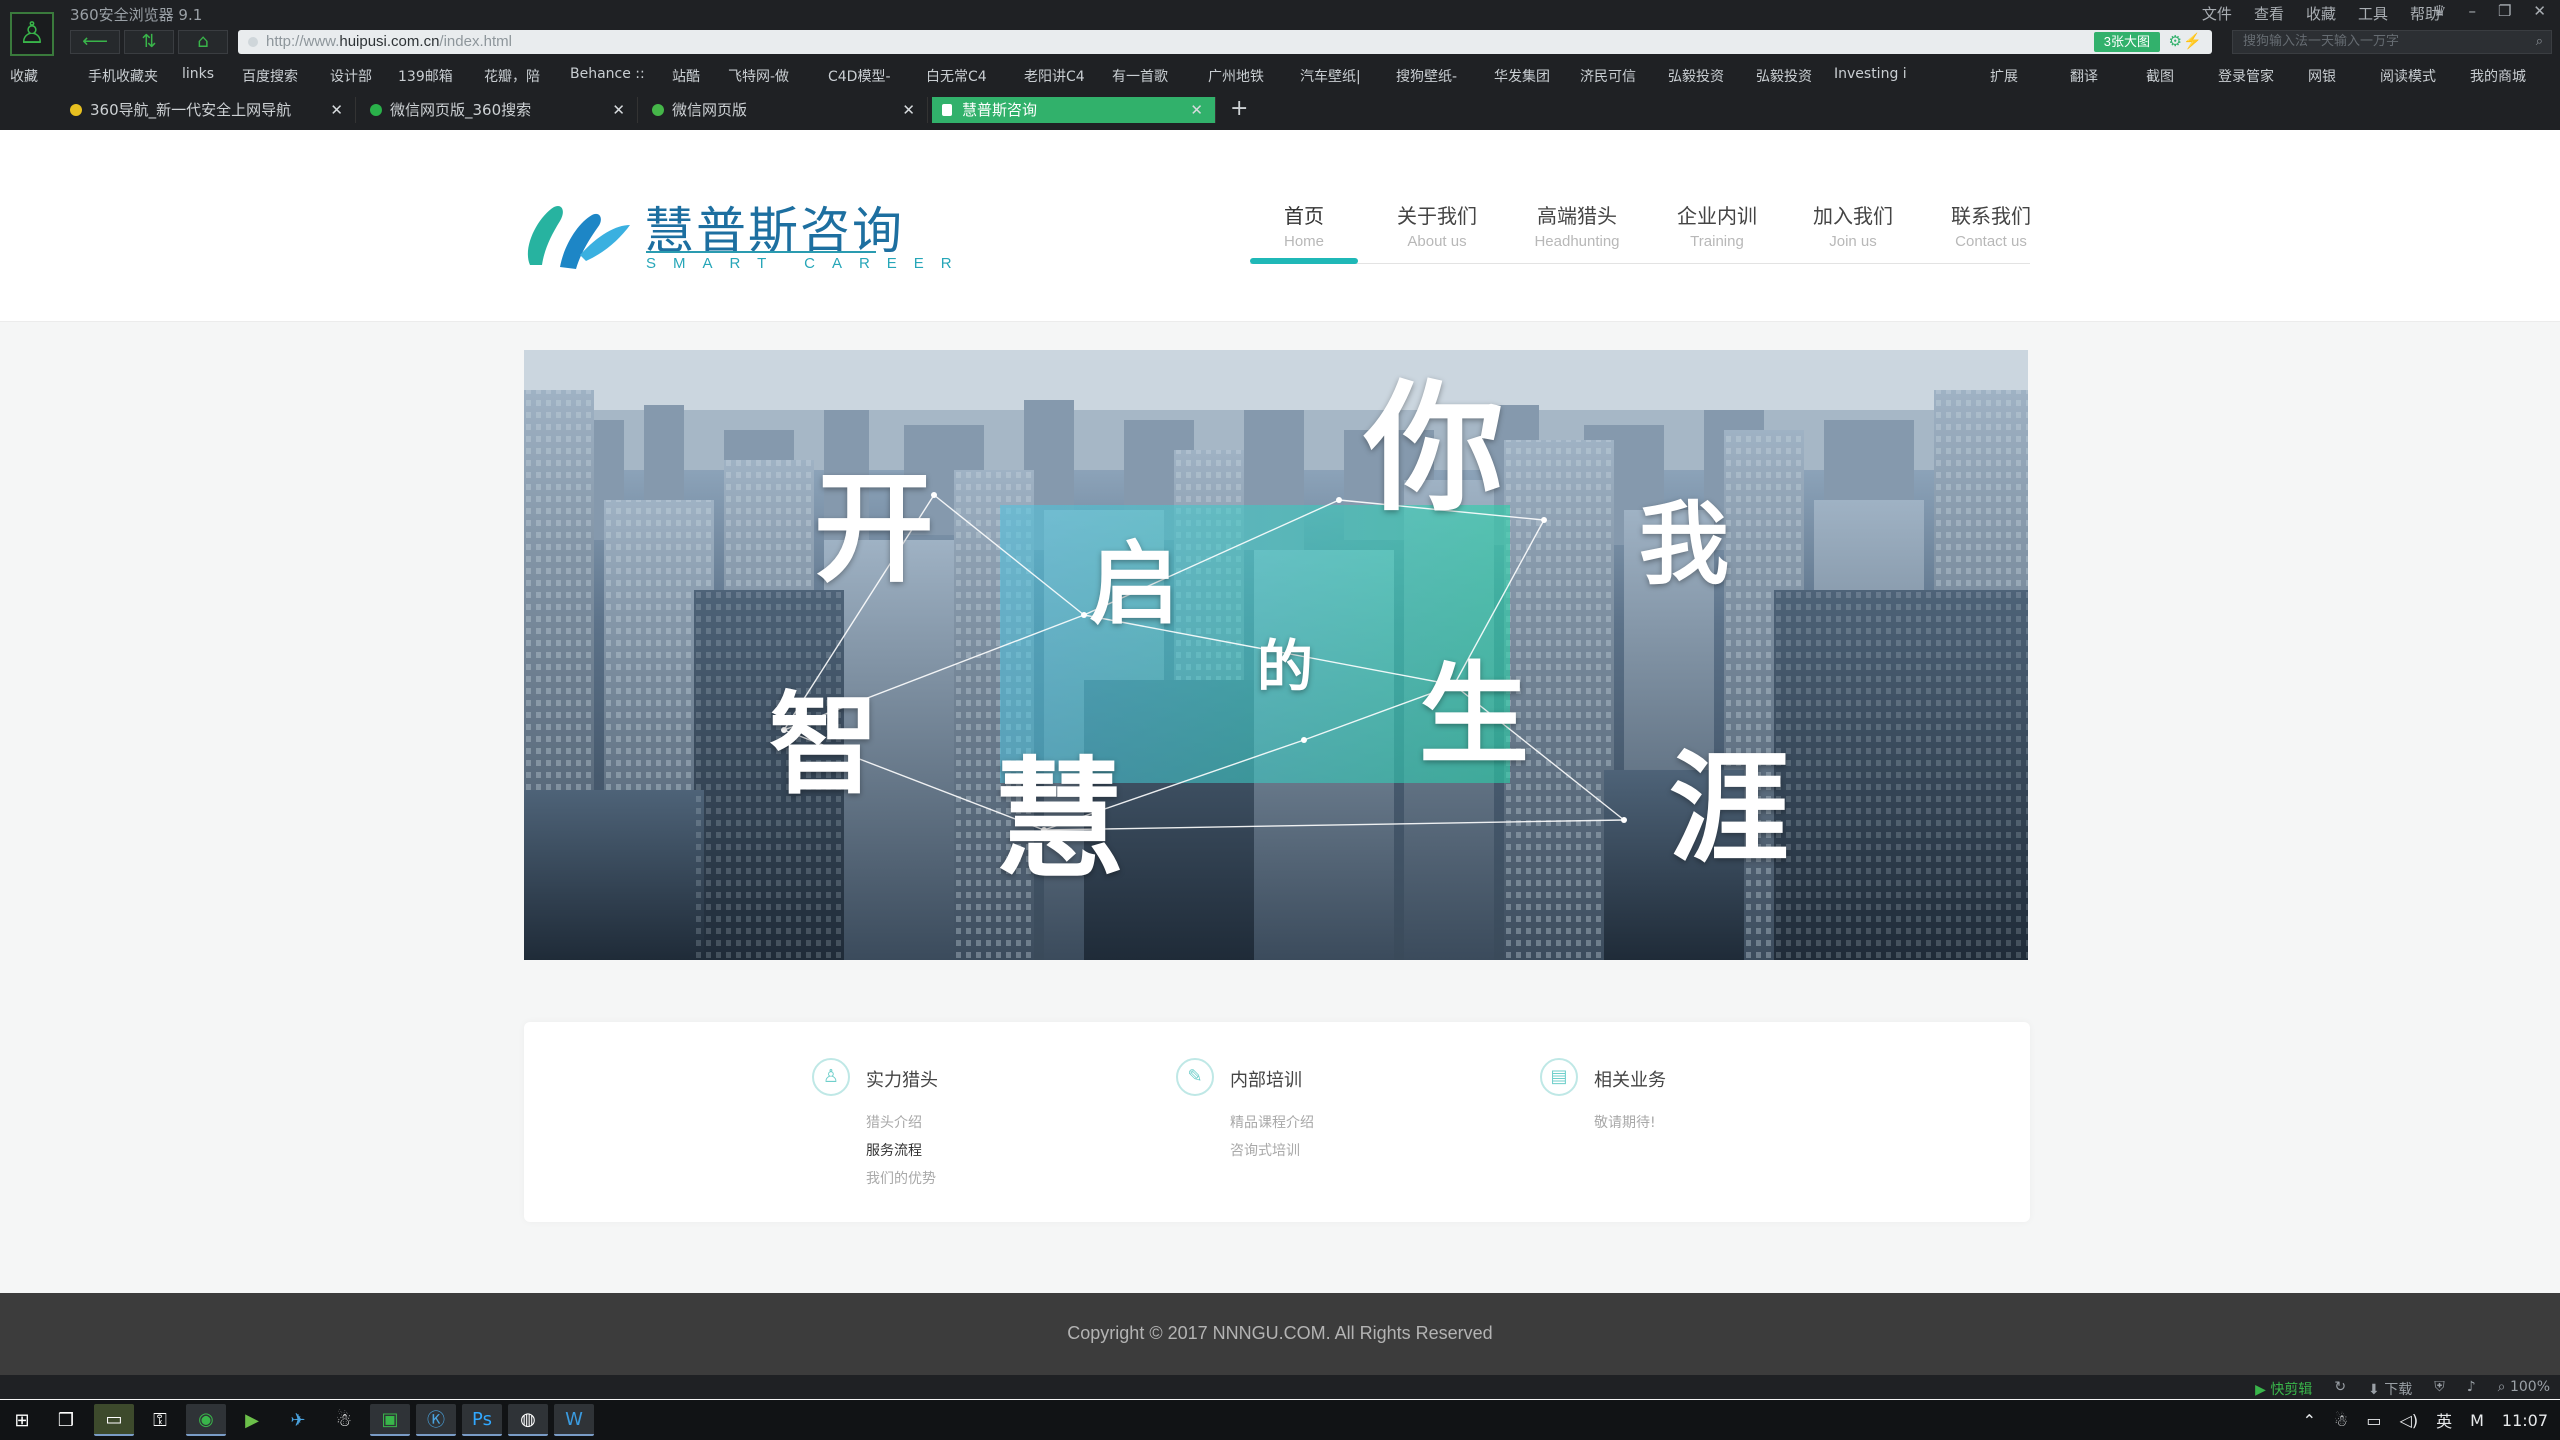  I want to click on volume-icon: ♪, so click(2471, 1389).